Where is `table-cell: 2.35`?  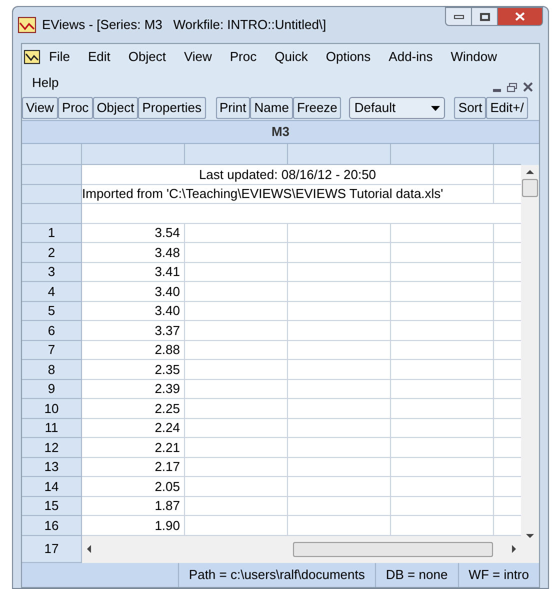 table-cell: 2.35 is located at coordinates (133, 370).